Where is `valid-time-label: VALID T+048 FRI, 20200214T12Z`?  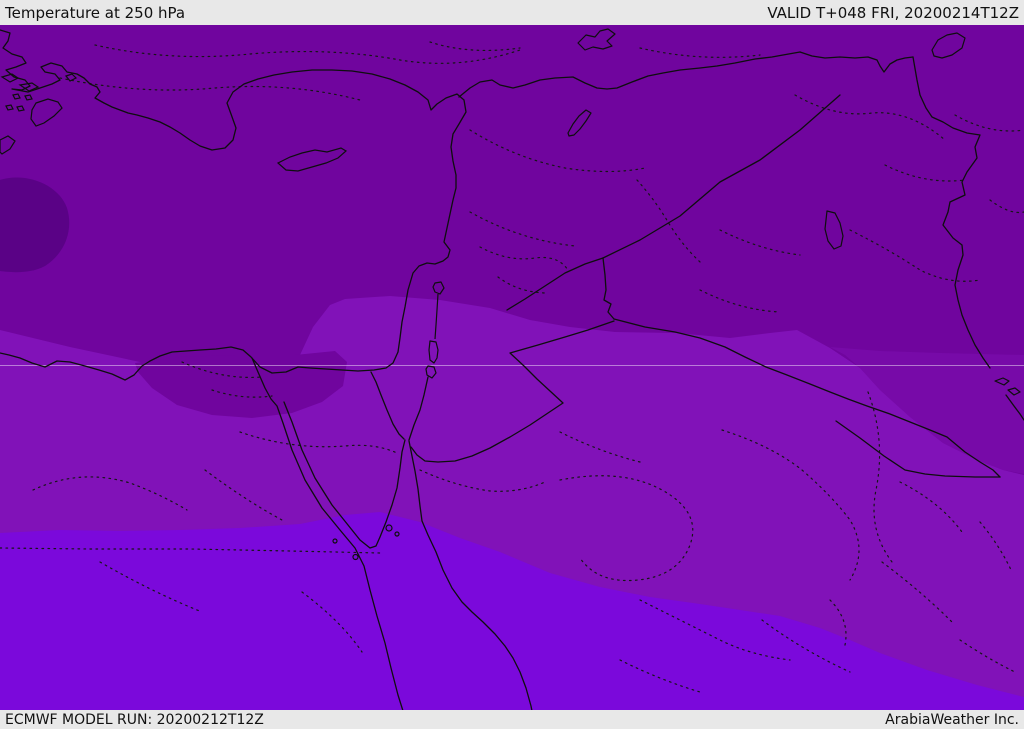
valid-time-label: VALID T+048 FRI, 20200214T12Z is located at coordinates (893, 12).